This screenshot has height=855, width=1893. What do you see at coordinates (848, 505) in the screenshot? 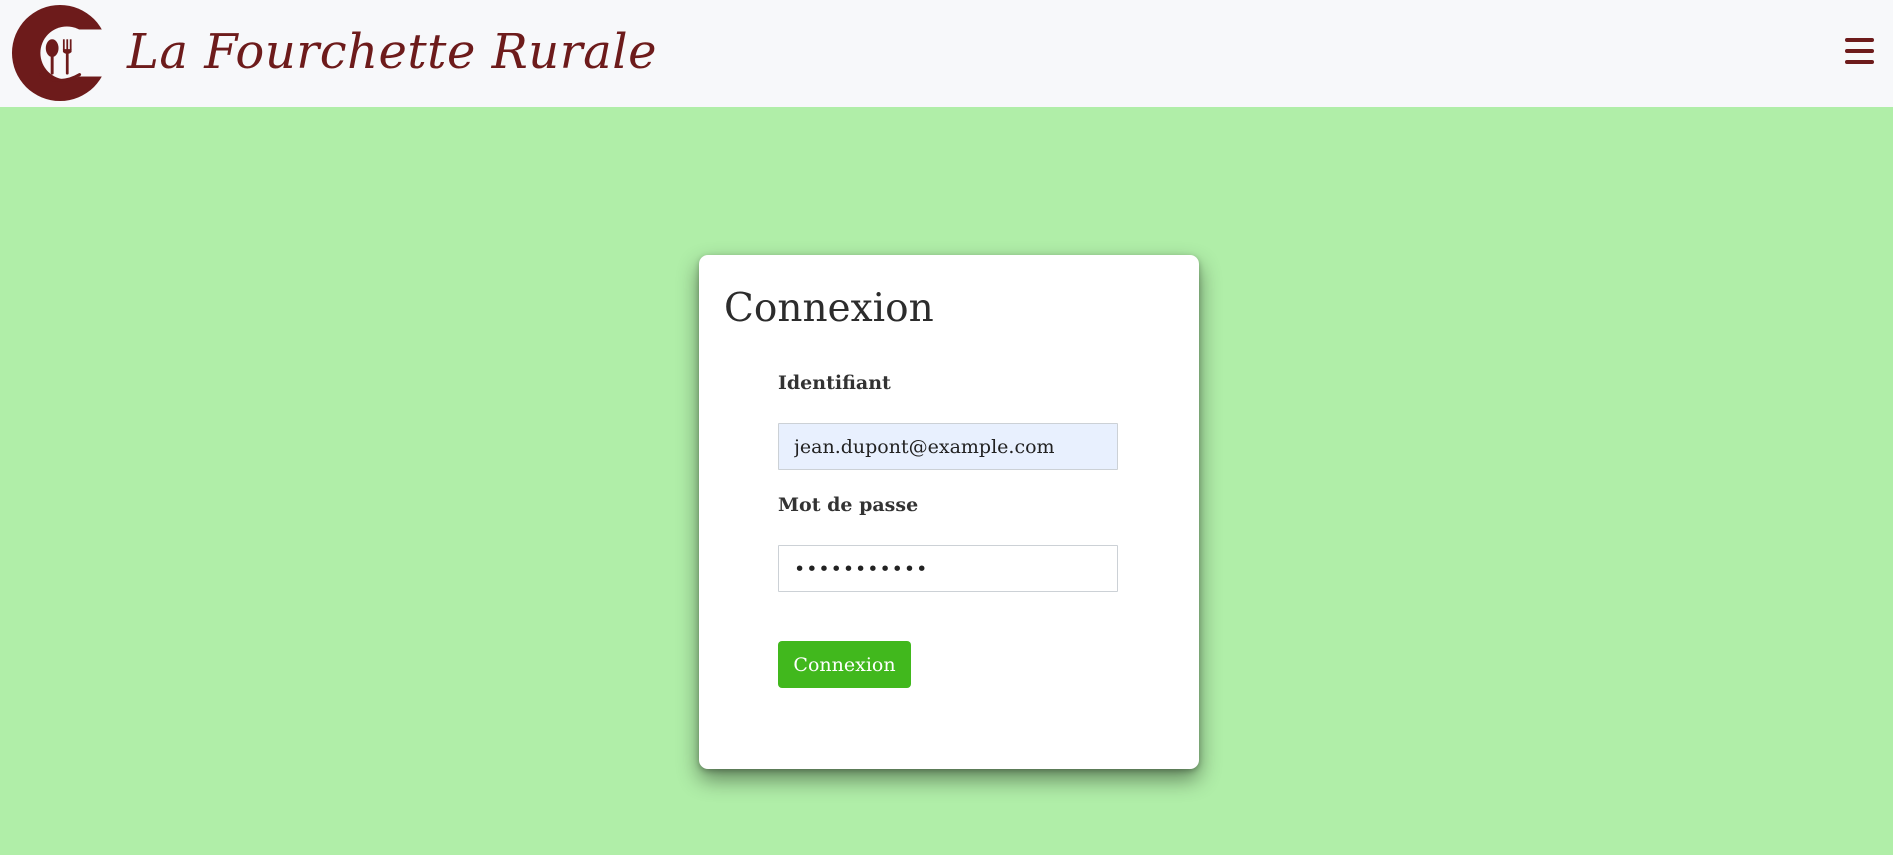
I see `password-label: Mot de passe` at bounding box center [848, 505].